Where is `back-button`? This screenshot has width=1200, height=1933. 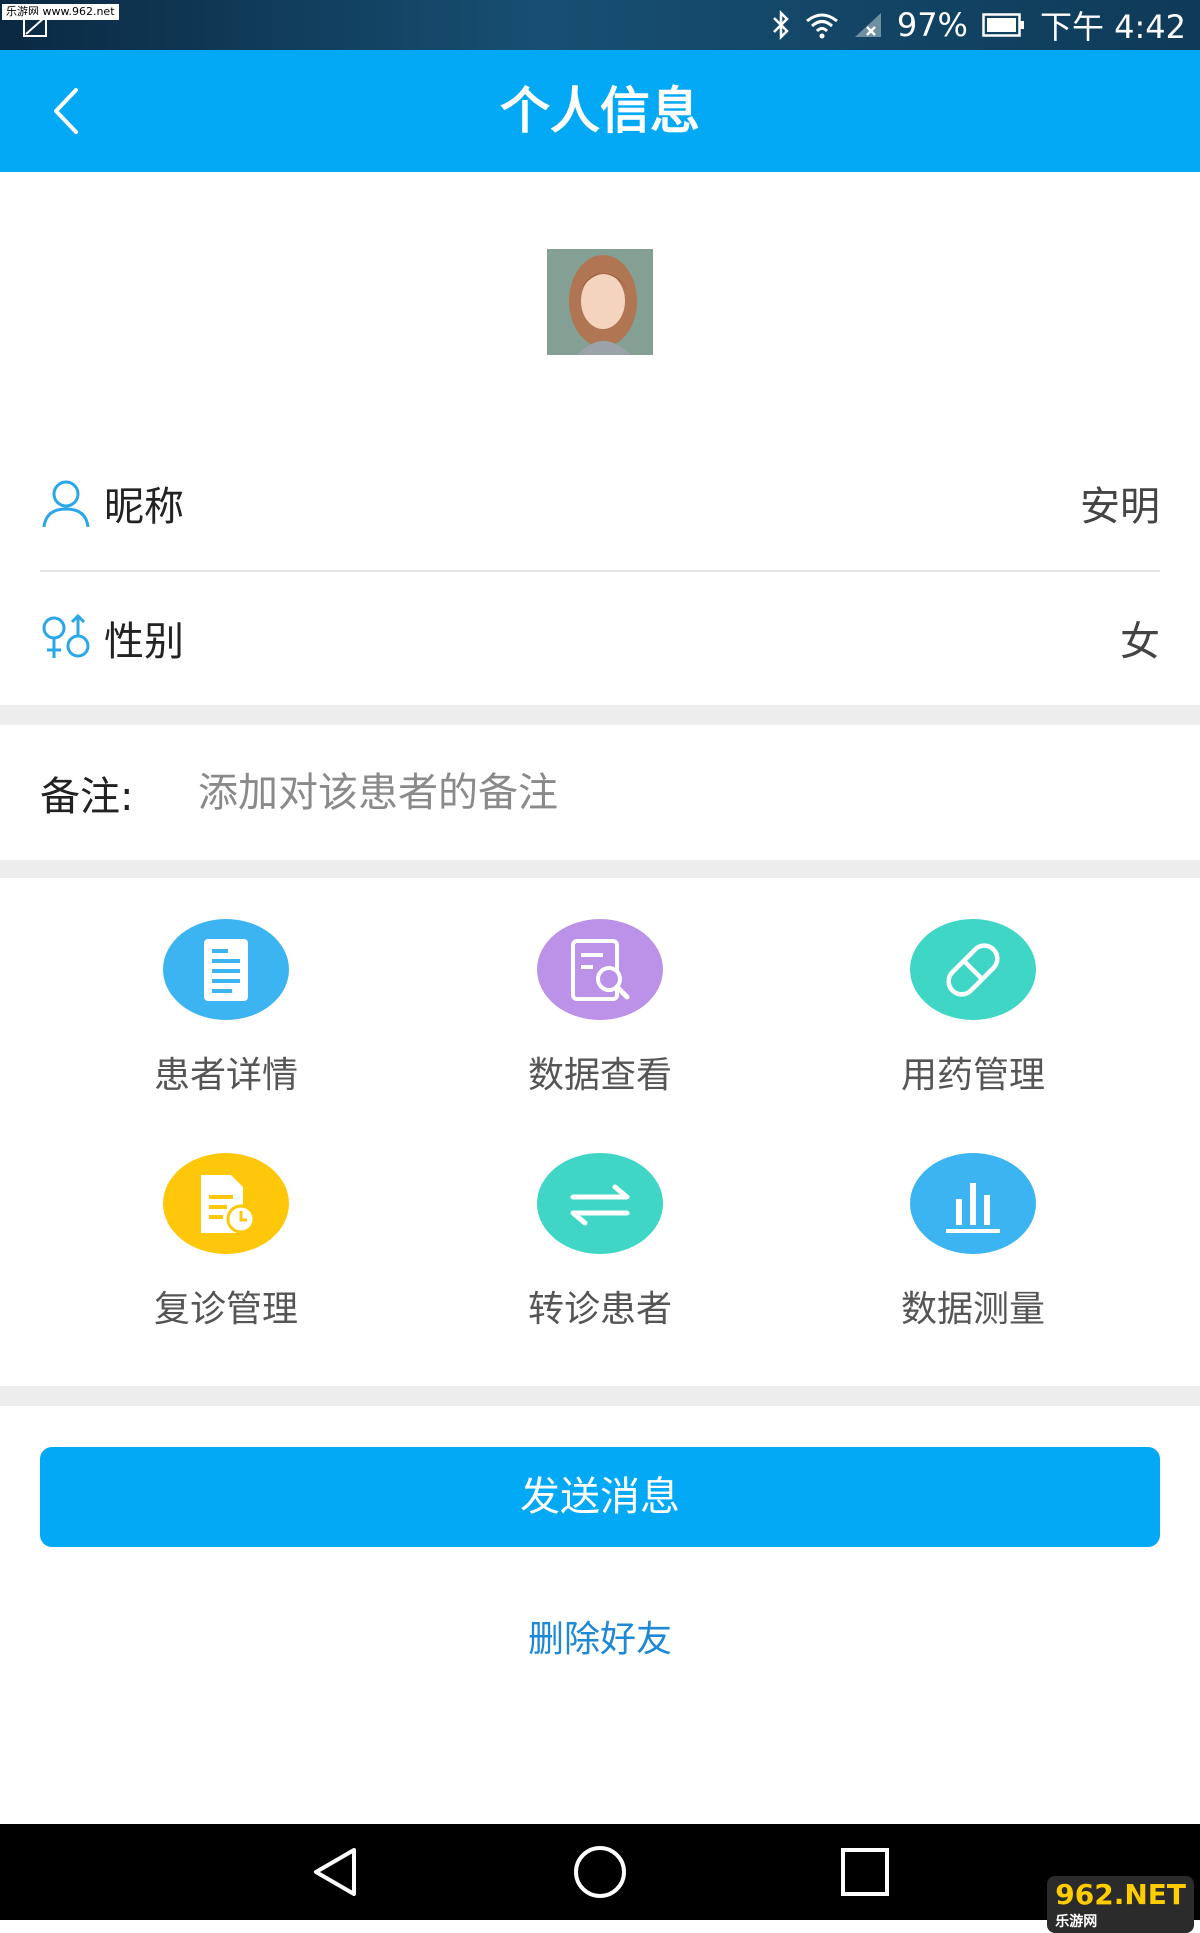
back-button is located at coordinates (65, 111).